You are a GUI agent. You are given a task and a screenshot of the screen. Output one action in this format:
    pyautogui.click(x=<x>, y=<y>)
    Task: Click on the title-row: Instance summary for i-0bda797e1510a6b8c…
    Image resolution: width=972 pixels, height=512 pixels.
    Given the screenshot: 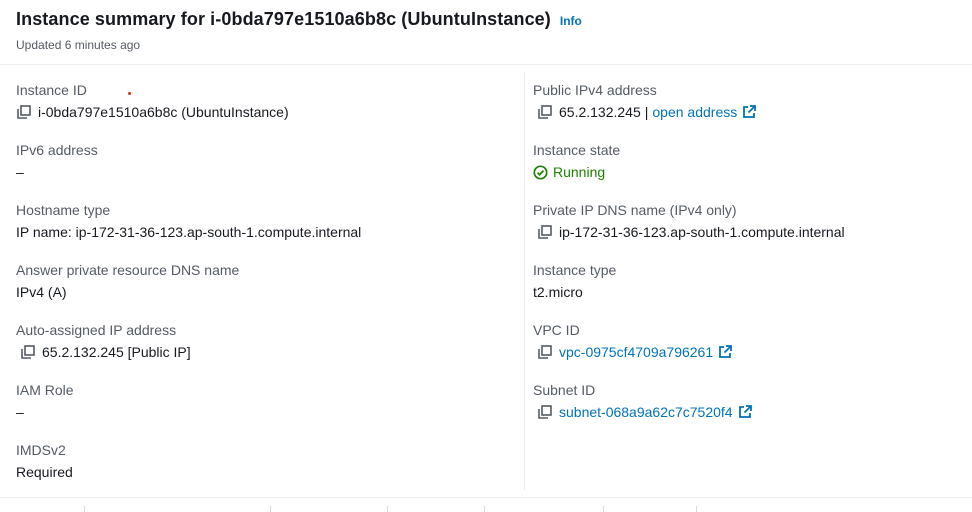 What is the action you would take?
    pyautogui.click(x=299, y=19)
    